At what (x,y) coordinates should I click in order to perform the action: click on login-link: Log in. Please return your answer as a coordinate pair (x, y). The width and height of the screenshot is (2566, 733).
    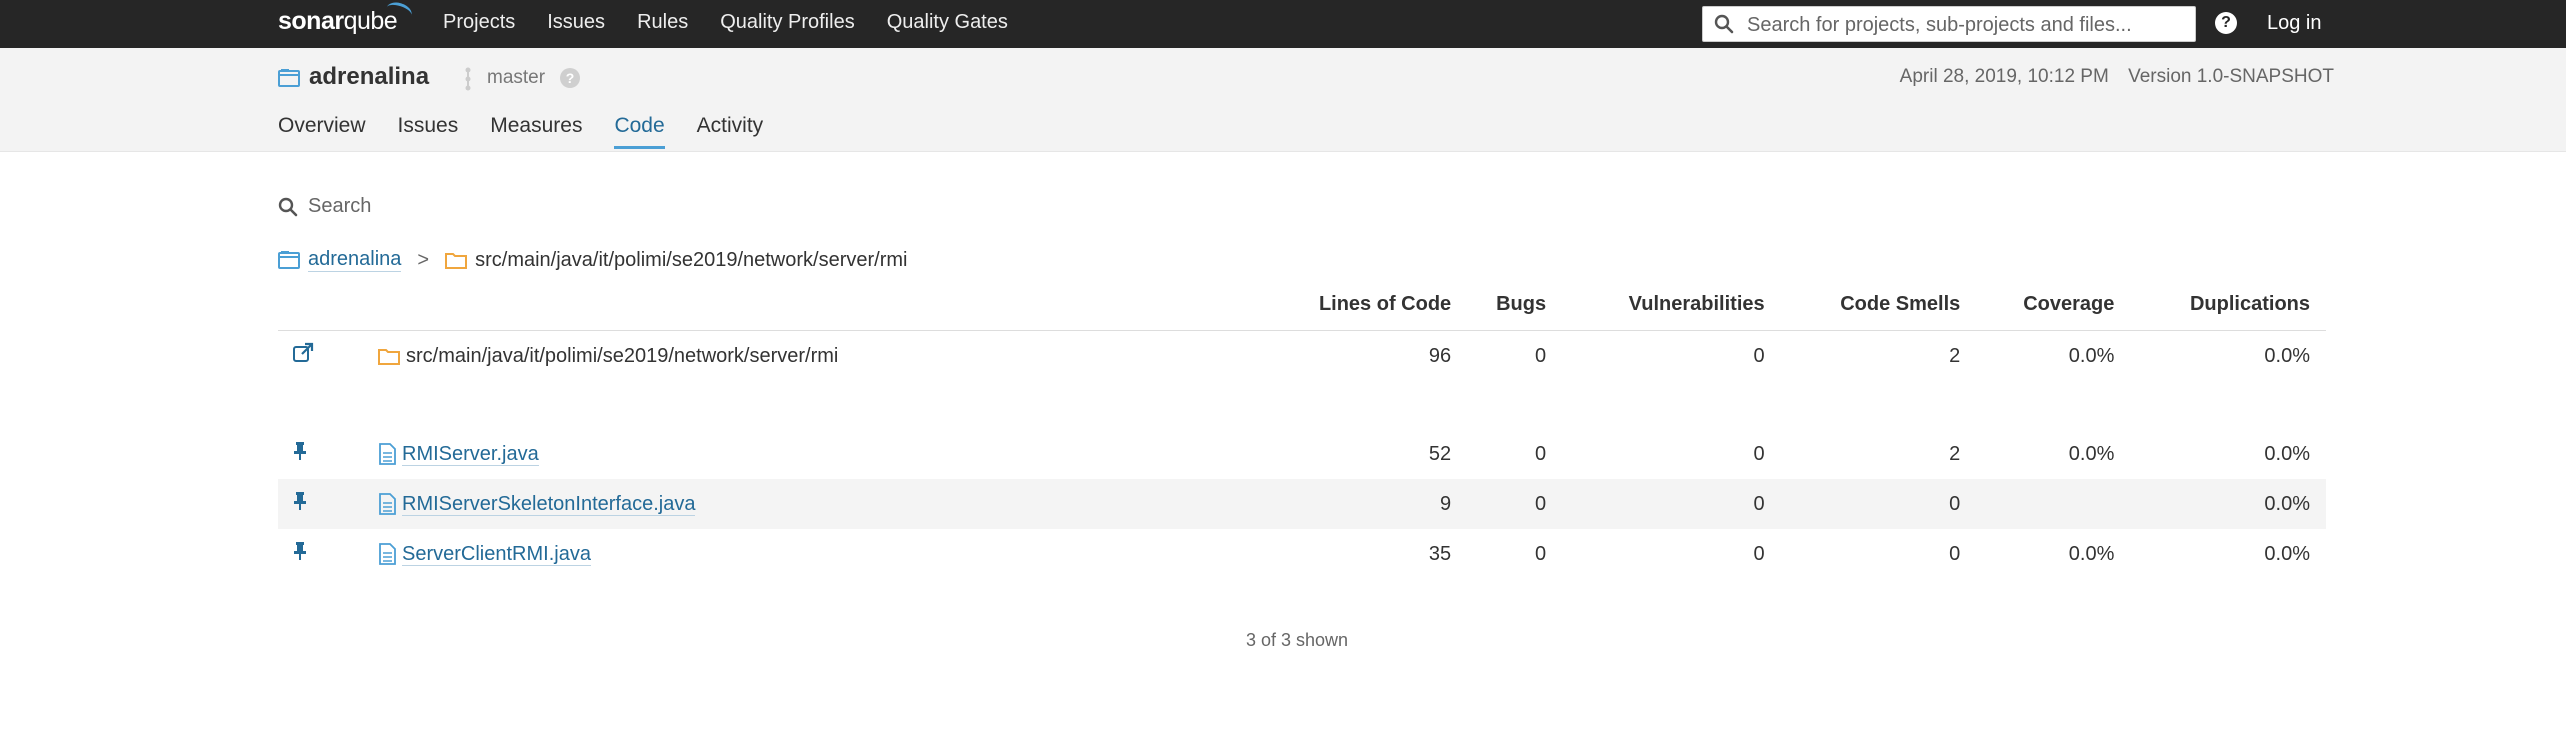
    Looking at the image, I should click on (2294, 23).